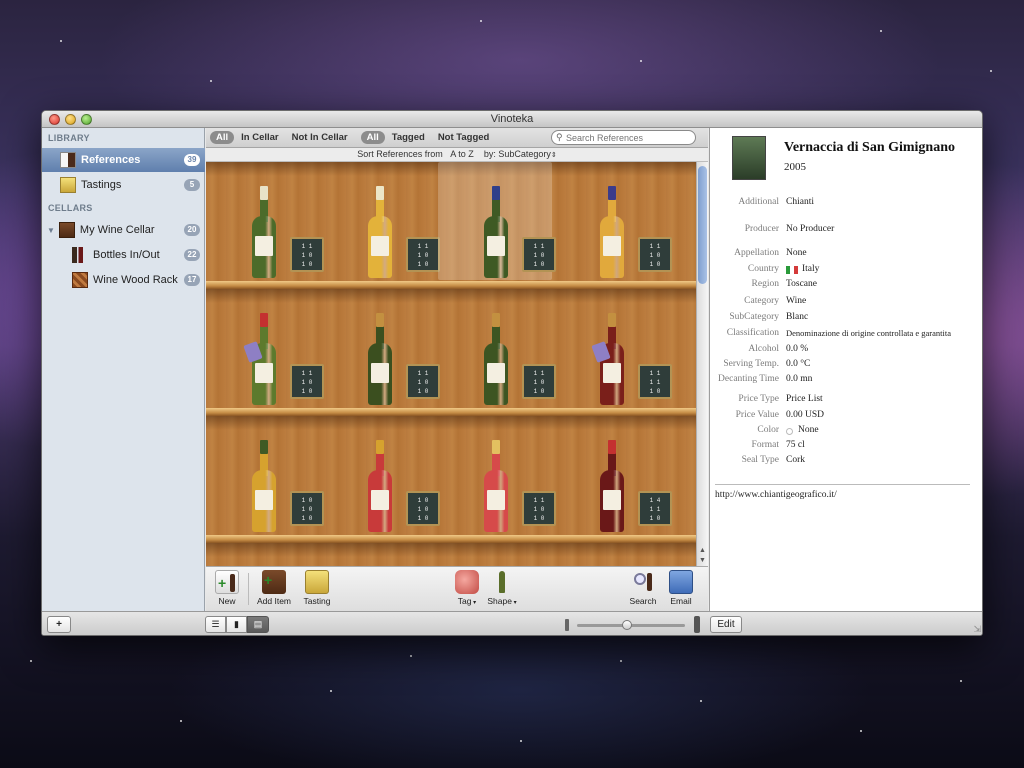 The width and height of the screenshot is (1024, 768). Describe the element at coordinates (423, 381) in the screenshot. I see `bottle-count-board: 1 11 01 0` at that location.